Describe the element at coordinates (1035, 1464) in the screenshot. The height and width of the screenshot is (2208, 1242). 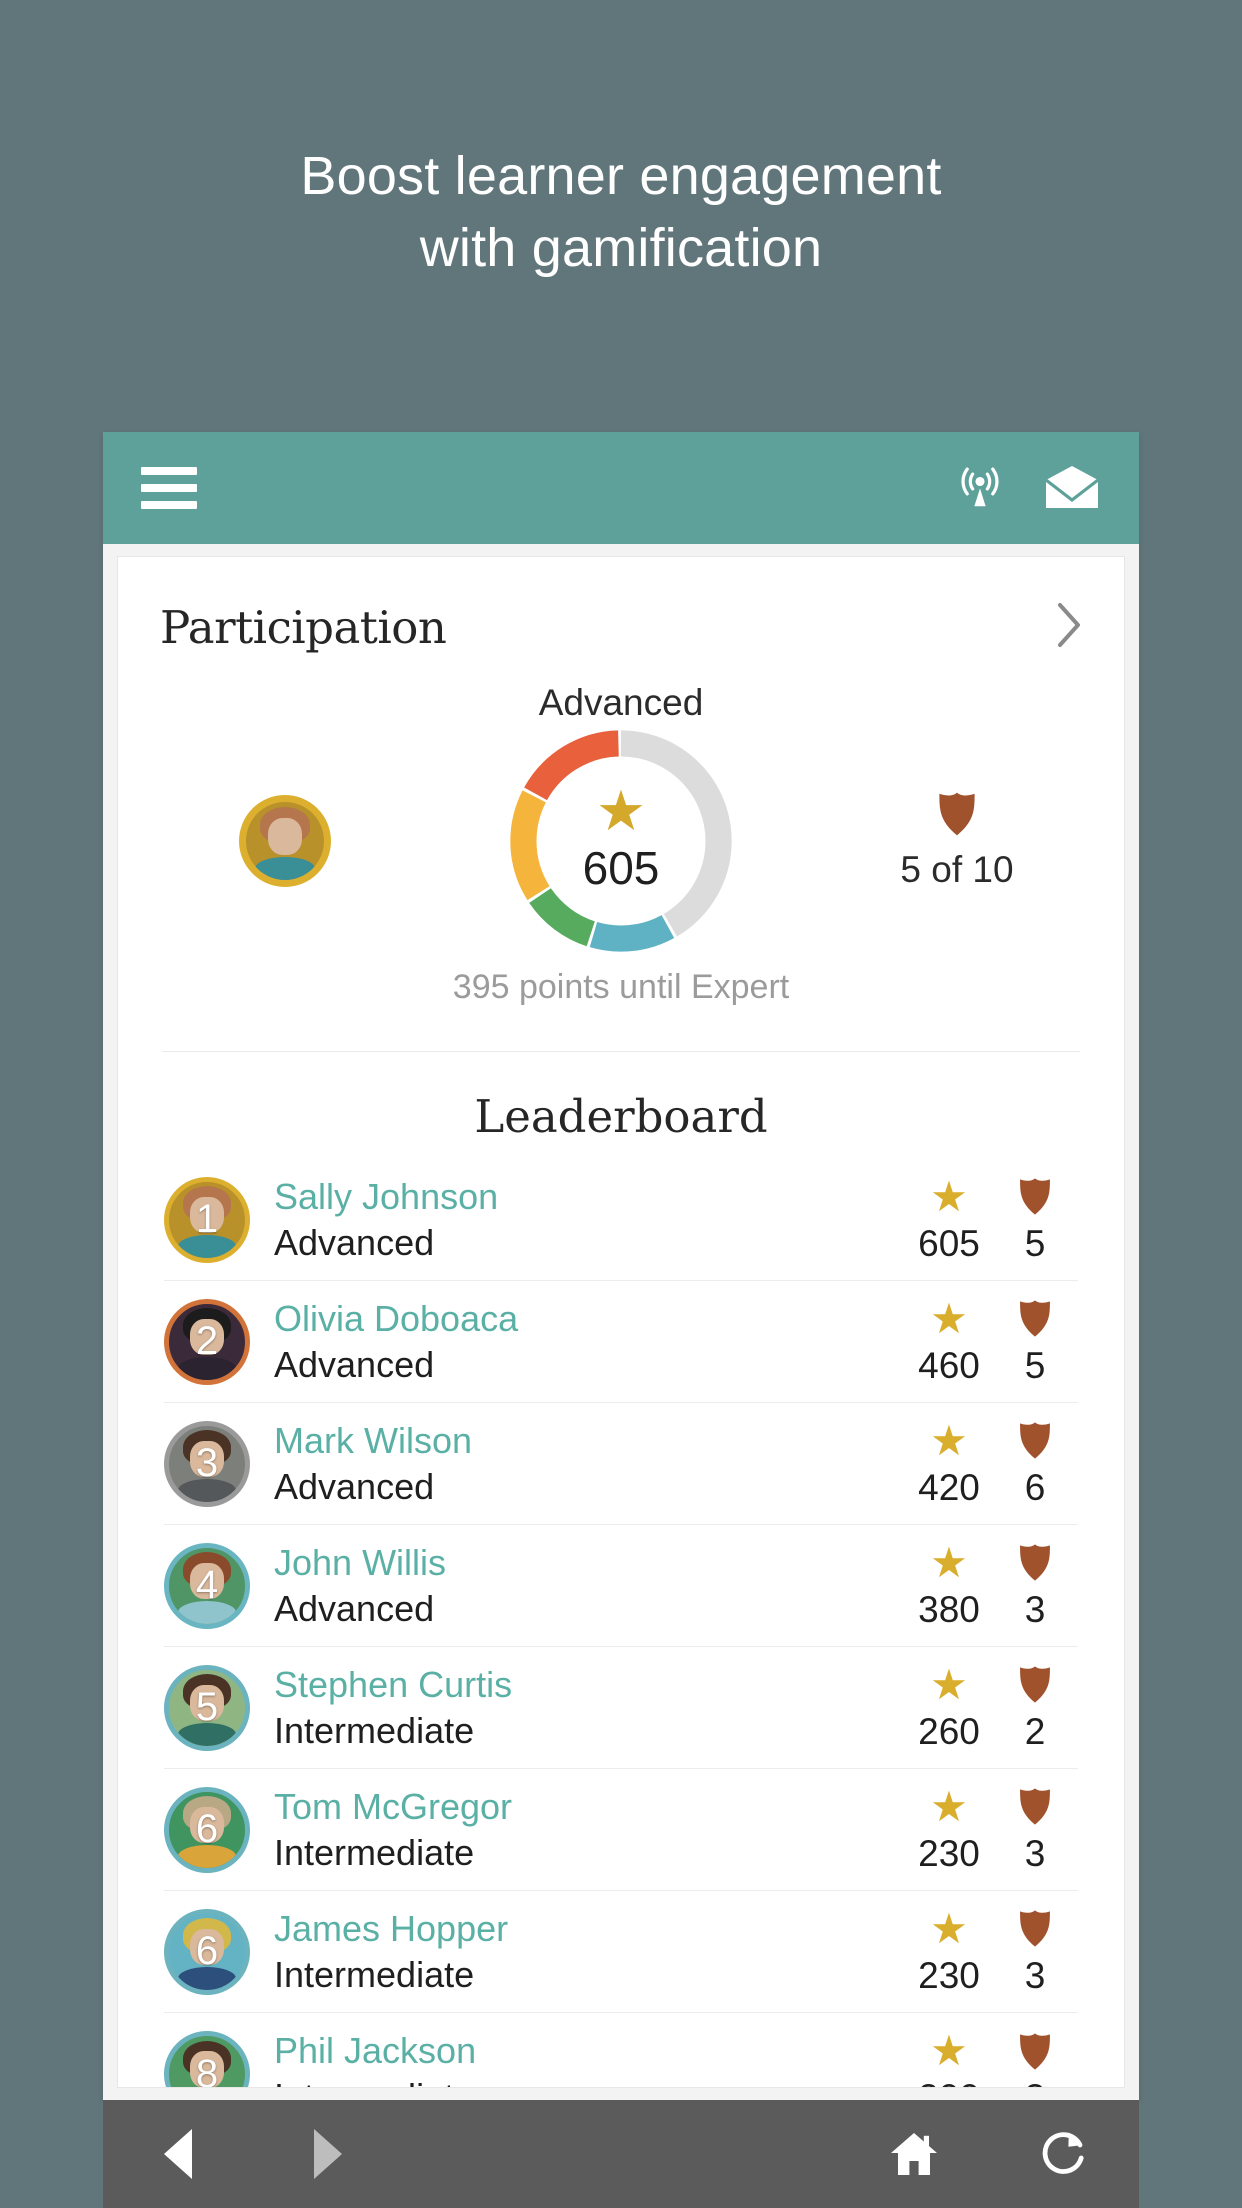
I see `badges-stat: 6` at that location.